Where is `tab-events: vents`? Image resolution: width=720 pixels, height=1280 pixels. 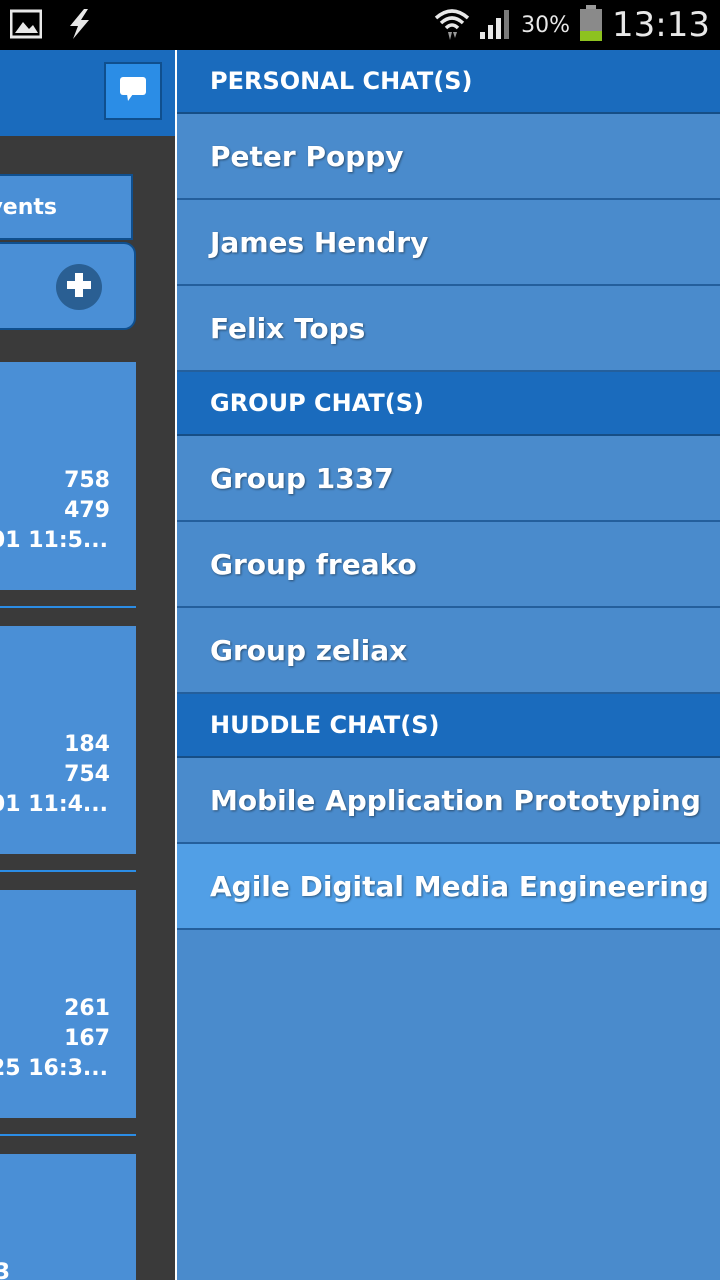
tab-events: vents is located at coordinates (66, 207).